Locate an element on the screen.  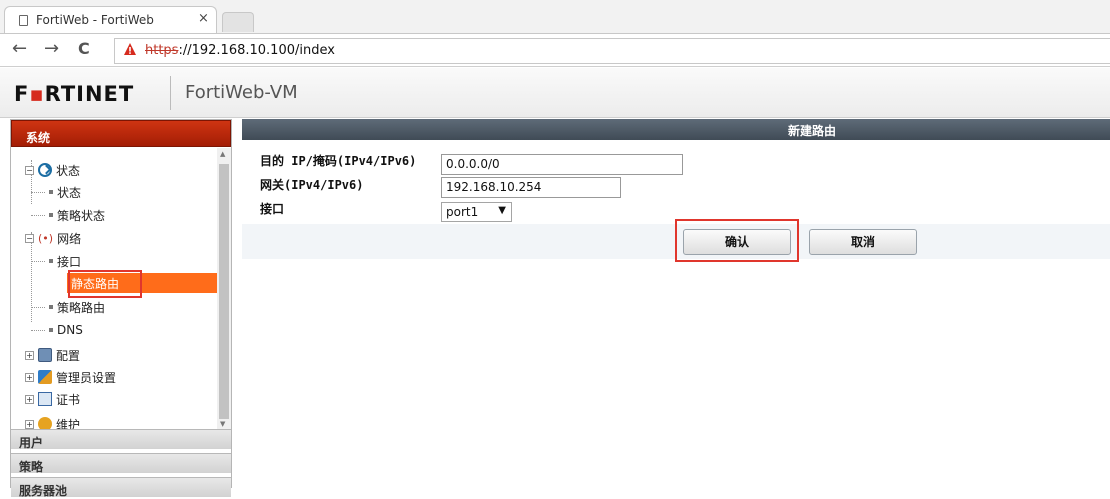
tree-item-label: 证书 is located at coordinates (68, 399).